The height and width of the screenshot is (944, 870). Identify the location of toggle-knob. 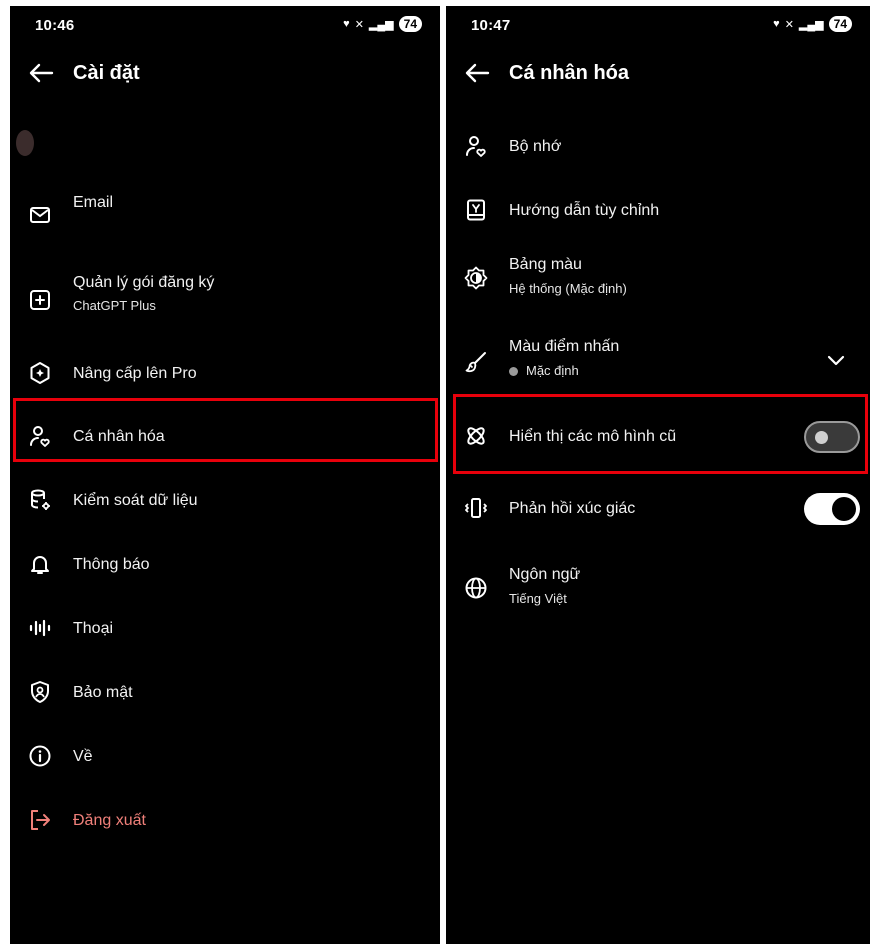
(844, 509).